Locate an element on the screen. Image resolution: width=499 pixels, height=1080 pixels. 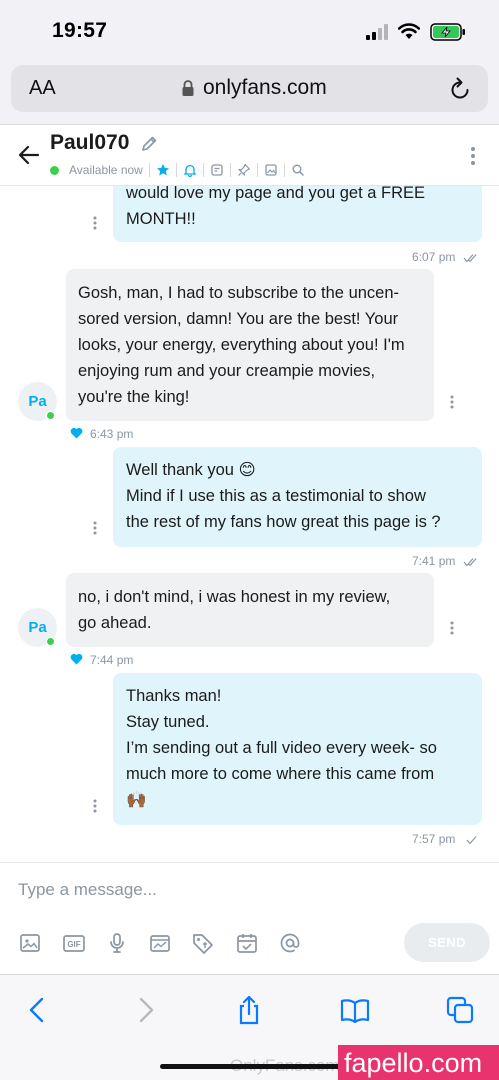
text-size-label: AA is located at coordinates (42, 88).